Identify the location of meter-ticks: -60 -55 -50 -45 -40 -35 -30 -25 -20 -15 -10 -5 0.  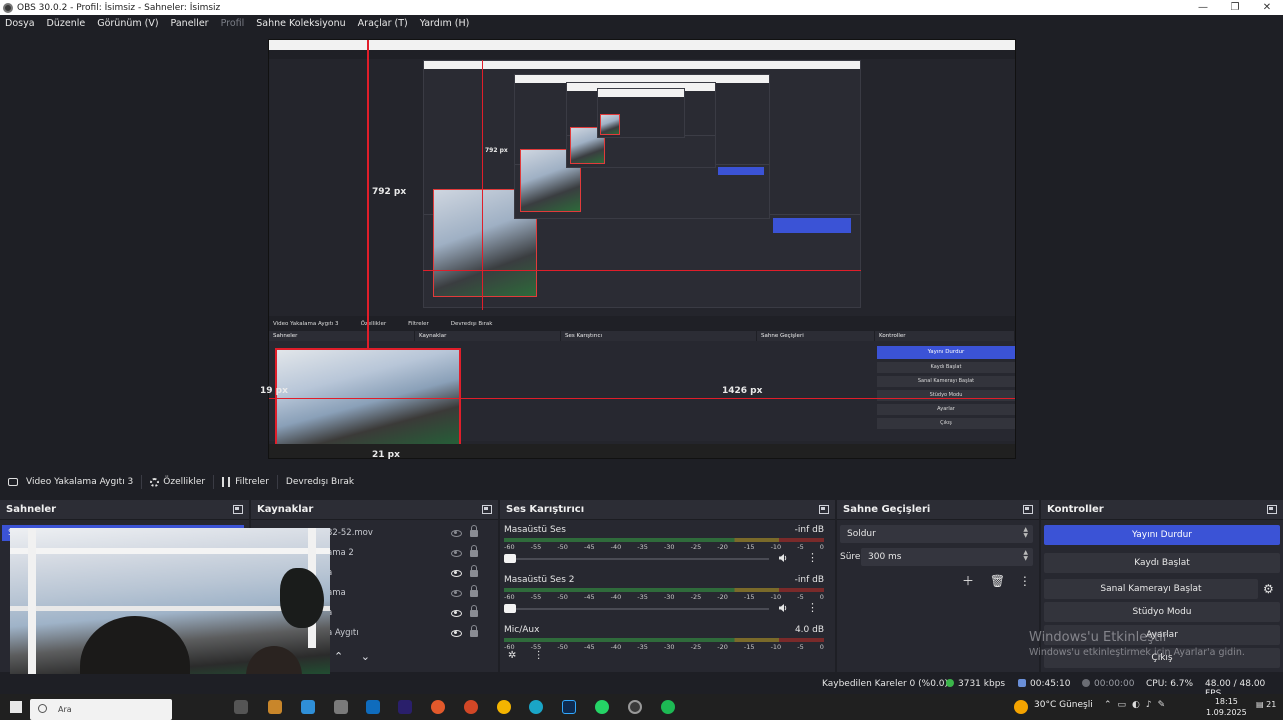
(664, 647).